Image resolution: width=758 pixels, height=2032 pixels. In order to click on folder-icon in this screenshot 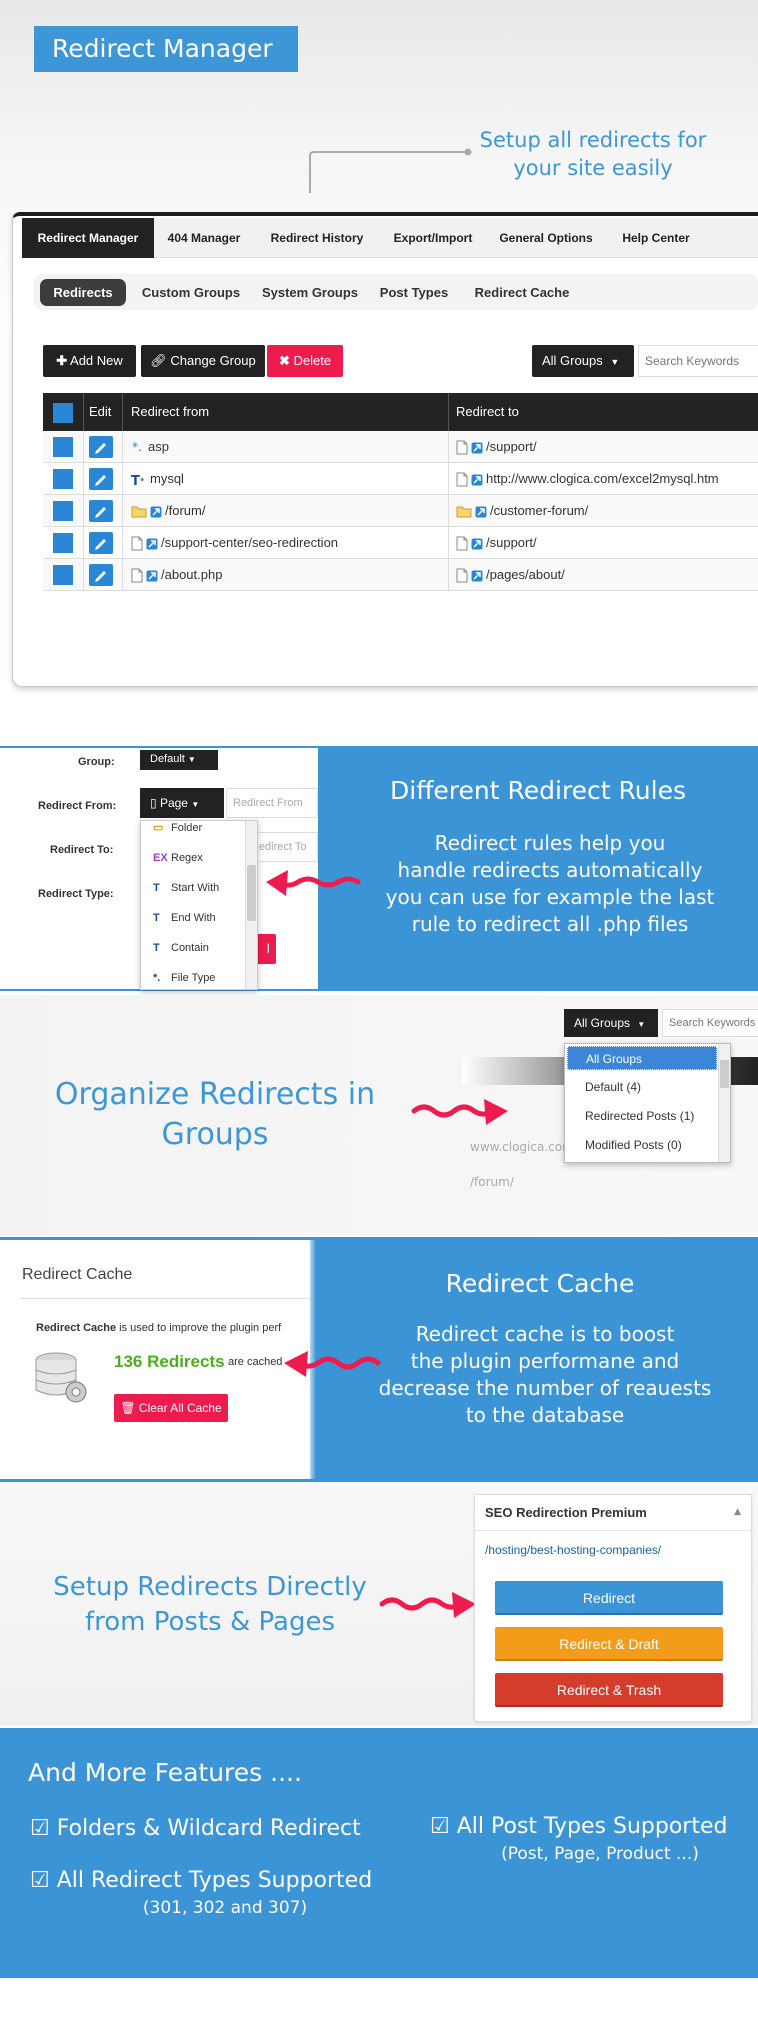, I will do `click(139, 511)`.